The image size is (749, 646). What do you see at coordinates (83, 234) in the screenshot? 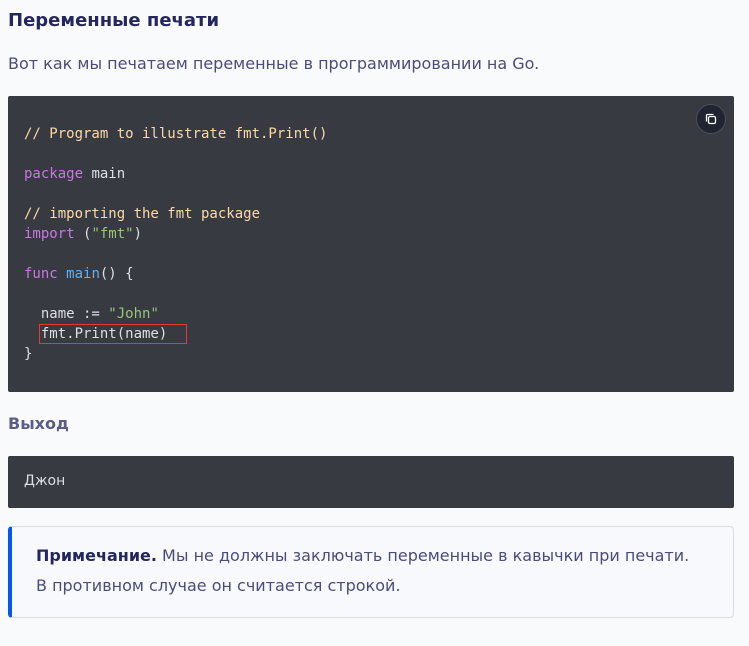
I see `code-import-open: (` at bounding box center [83, 234].